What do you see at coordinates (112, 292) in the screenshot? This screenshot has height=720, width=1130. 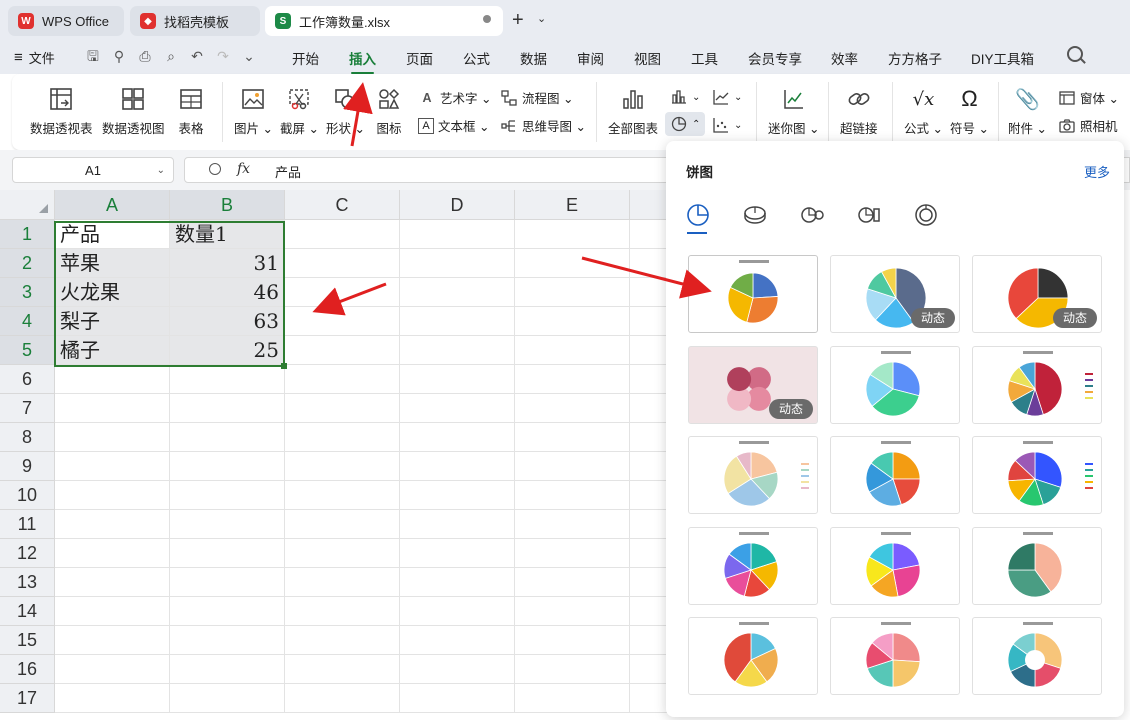 I see `data-cell: 火龙果` at bounding box center [112, 292].